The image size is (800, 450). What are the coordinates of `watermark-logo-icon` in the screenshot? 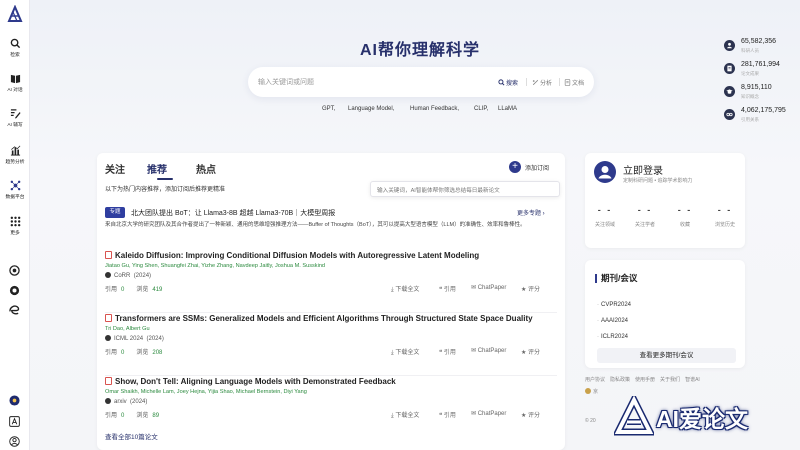 It's located at (634, 416).